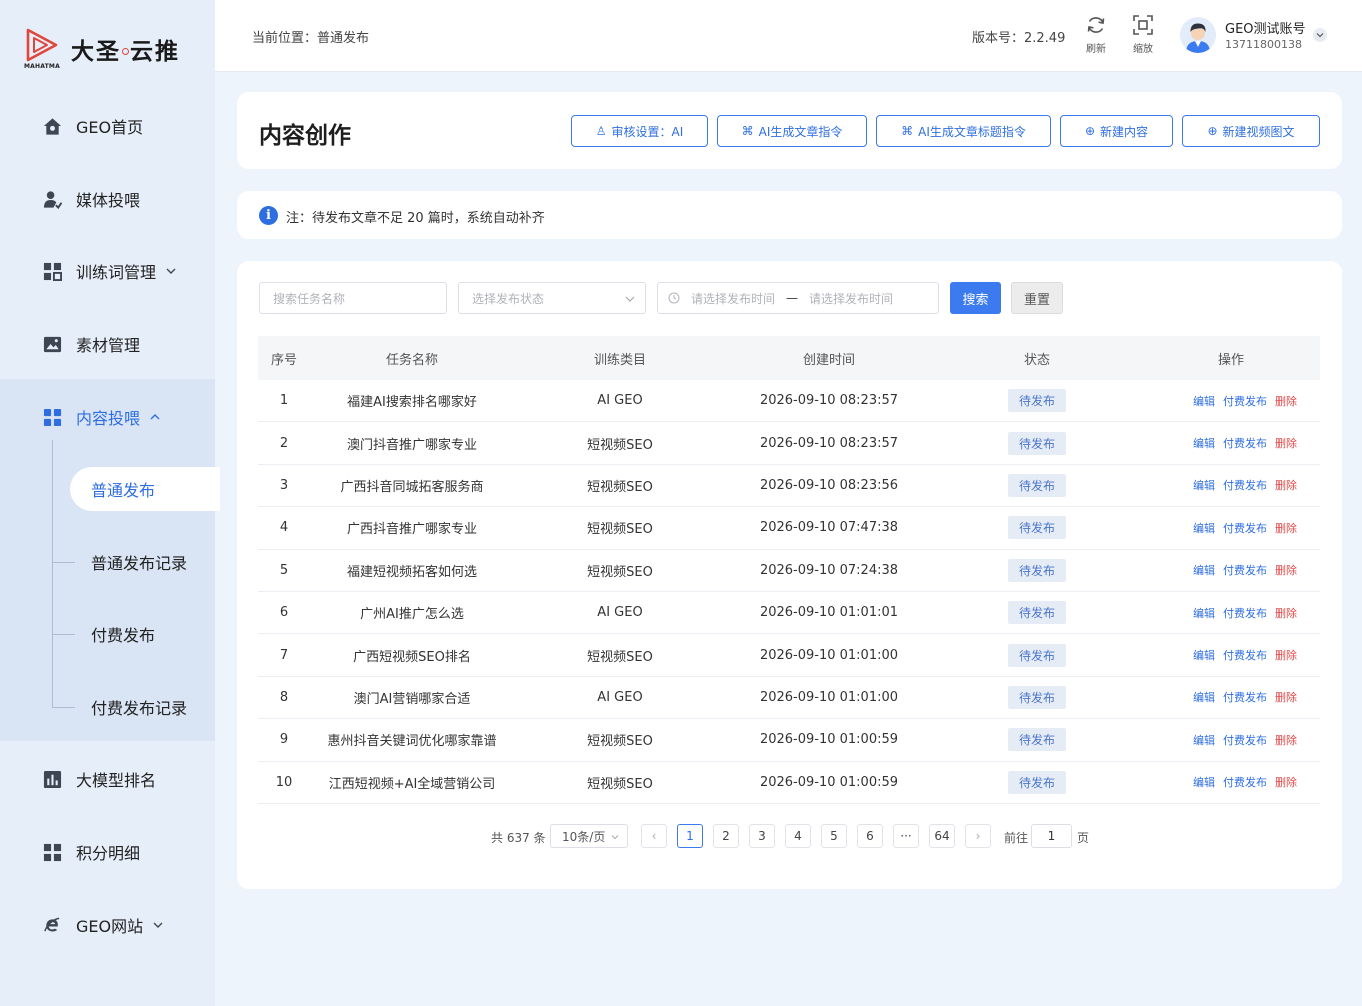 This screenshot has width=1362, height=1006. I want to click on user-menu-toggle, so click(1320, 35).